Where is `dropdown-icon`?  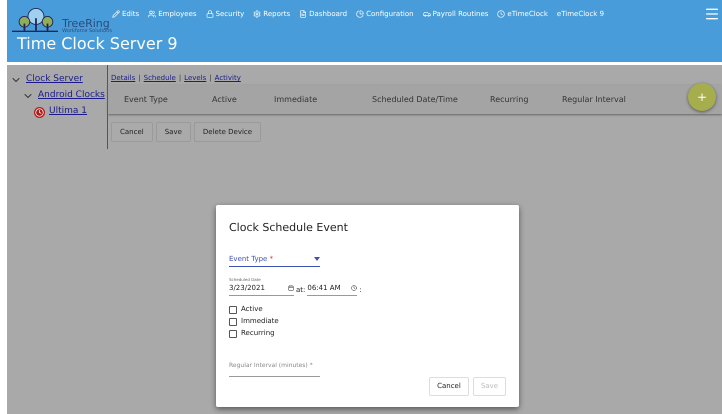
dropdown-icon is located at coordinates (317, 258).